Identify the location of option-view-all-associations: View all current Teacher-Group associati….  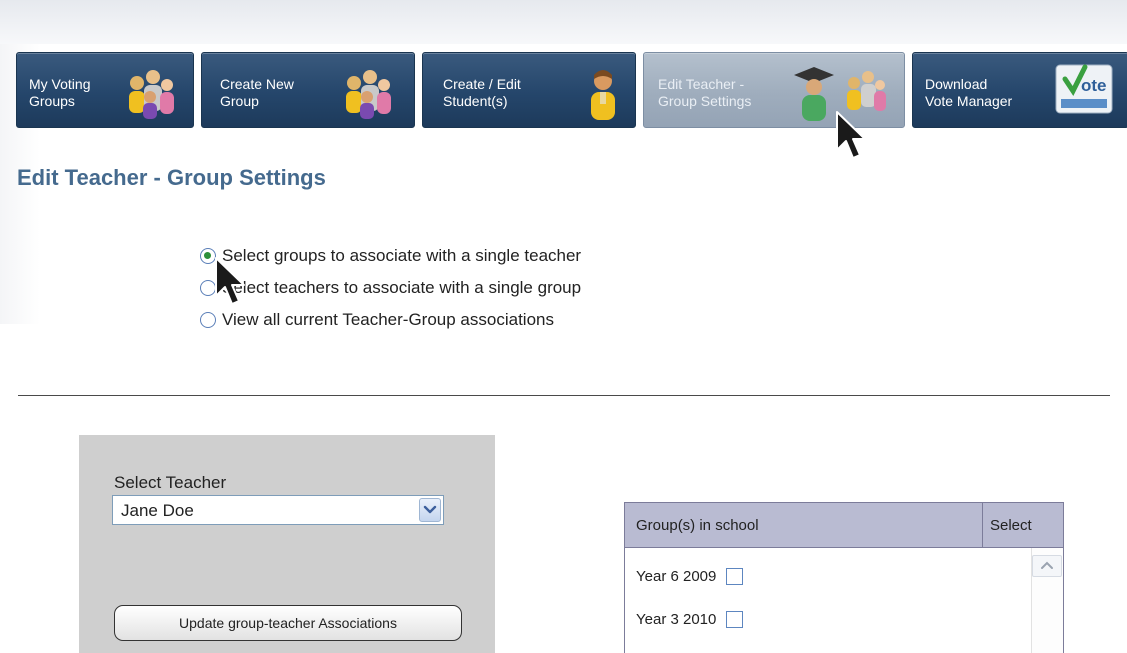
(390, 320).